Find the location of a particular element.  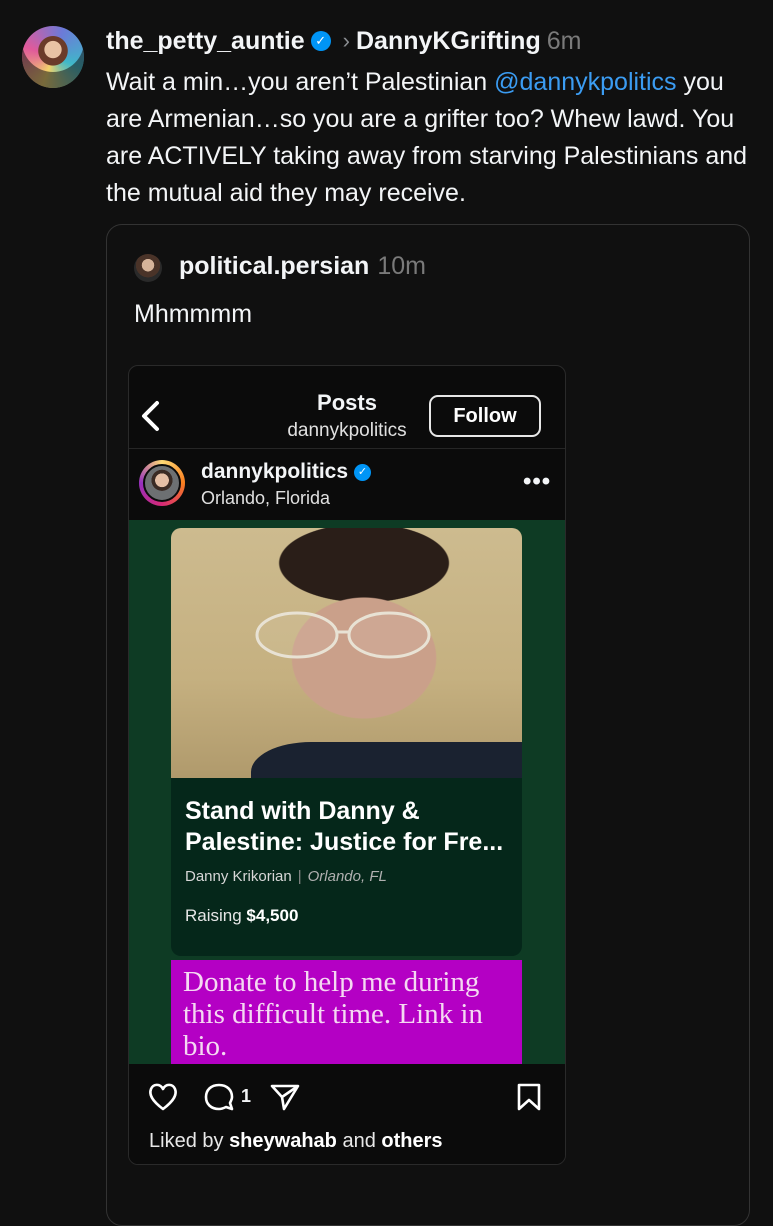

follow-button: Follow is located at coordinates (485, 416).